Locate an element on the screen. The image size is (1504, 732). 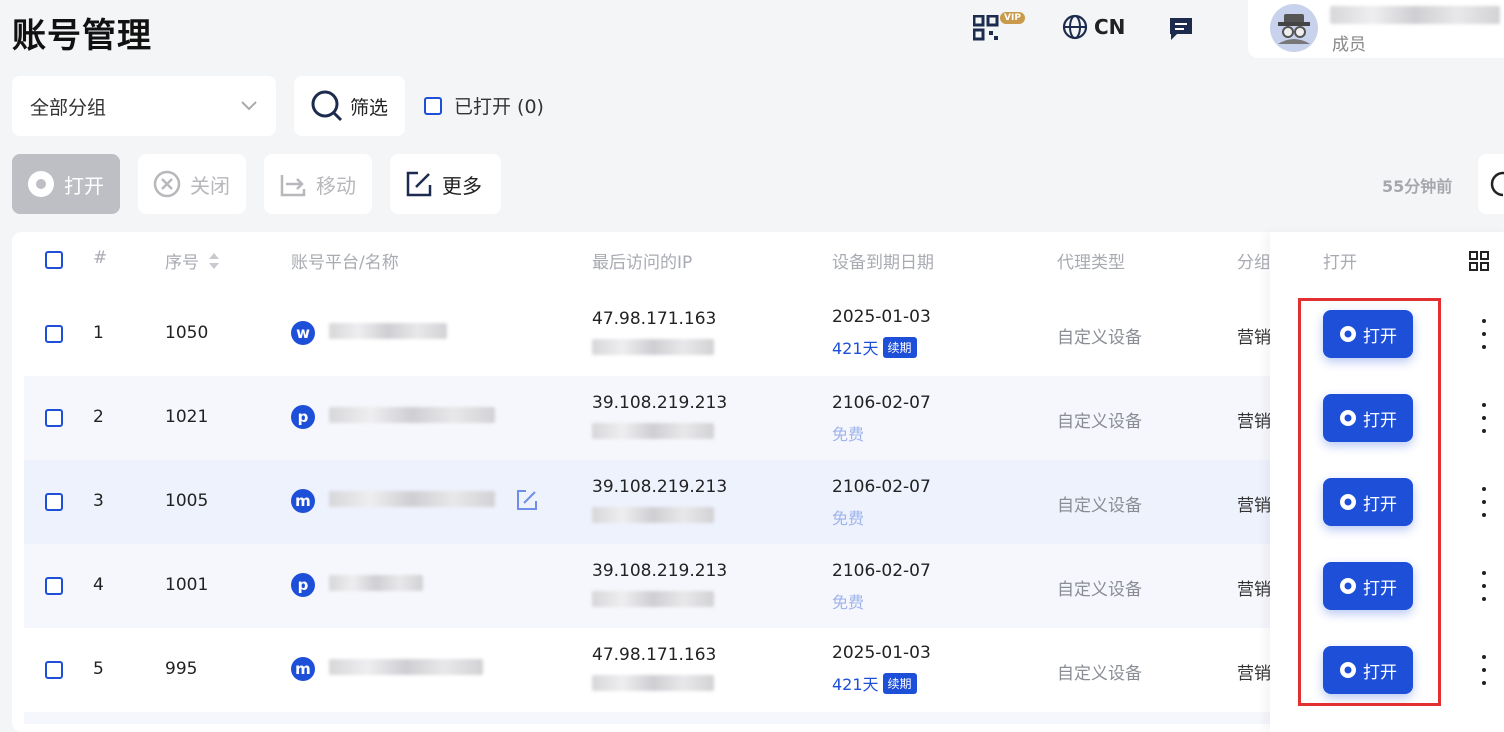
row-index: 4 is located at coordinates (98, 585).